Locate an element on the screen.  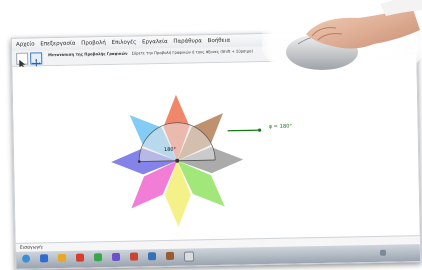
menu-options: Επιλογές is located at coordinates (124, 43).